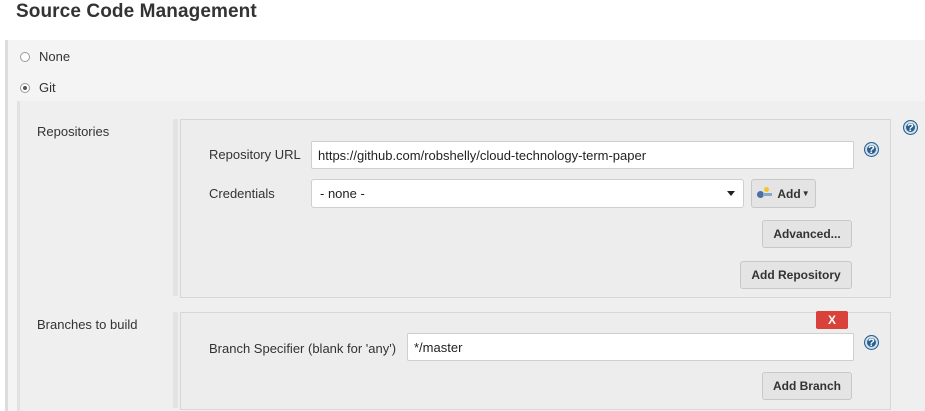 The width and height of the screenshot is (925, 411). Describe the element at coordinates (47, 87) in the screenshot. I see `scm-option-git-label: Git` at that location.